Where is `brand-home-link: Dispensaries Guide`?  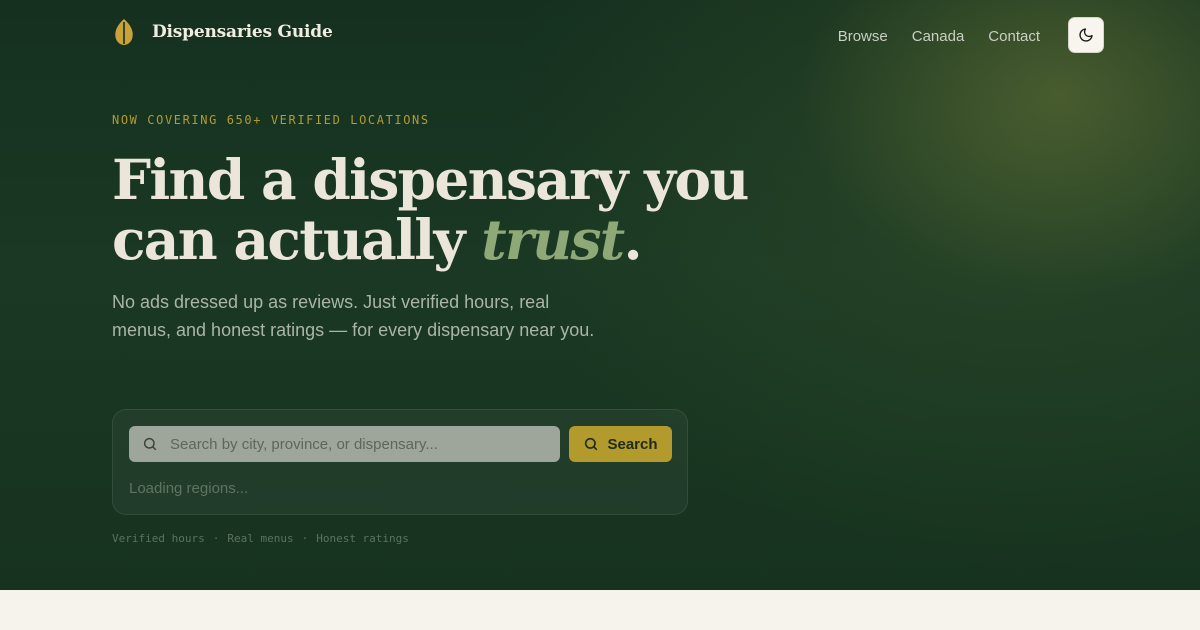
brand-home-link: Dispensaries Guide is located at coordinates (222, 32).